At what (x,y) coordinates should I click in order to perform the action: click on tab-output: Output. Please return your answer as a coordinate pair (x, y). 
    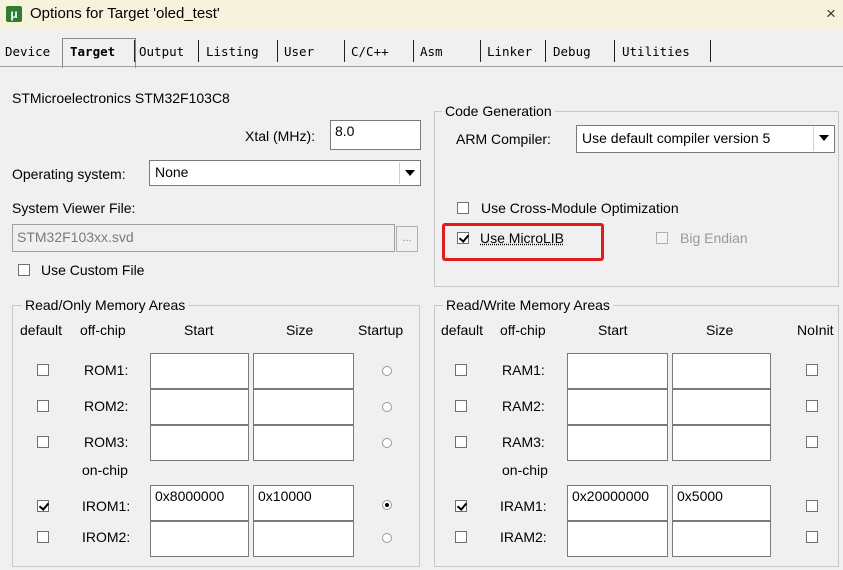
    Looking at the image, I should click on (161, 51).